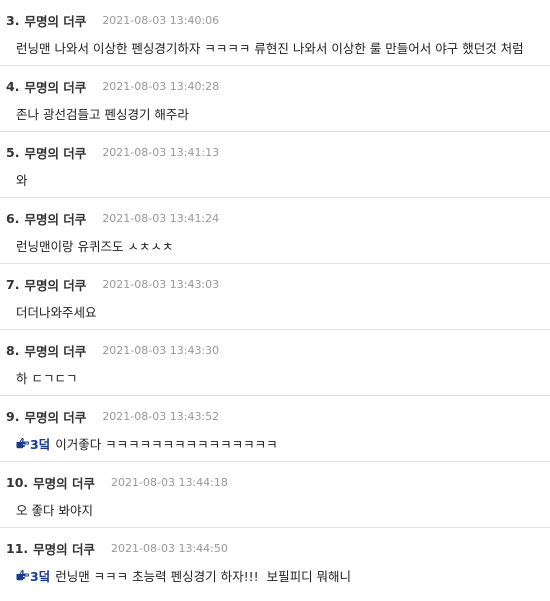  Describe the element at coordinates (161, 284) in the screenshot. I see `comment-date: 2021-08-03 13:43:03` at that location.